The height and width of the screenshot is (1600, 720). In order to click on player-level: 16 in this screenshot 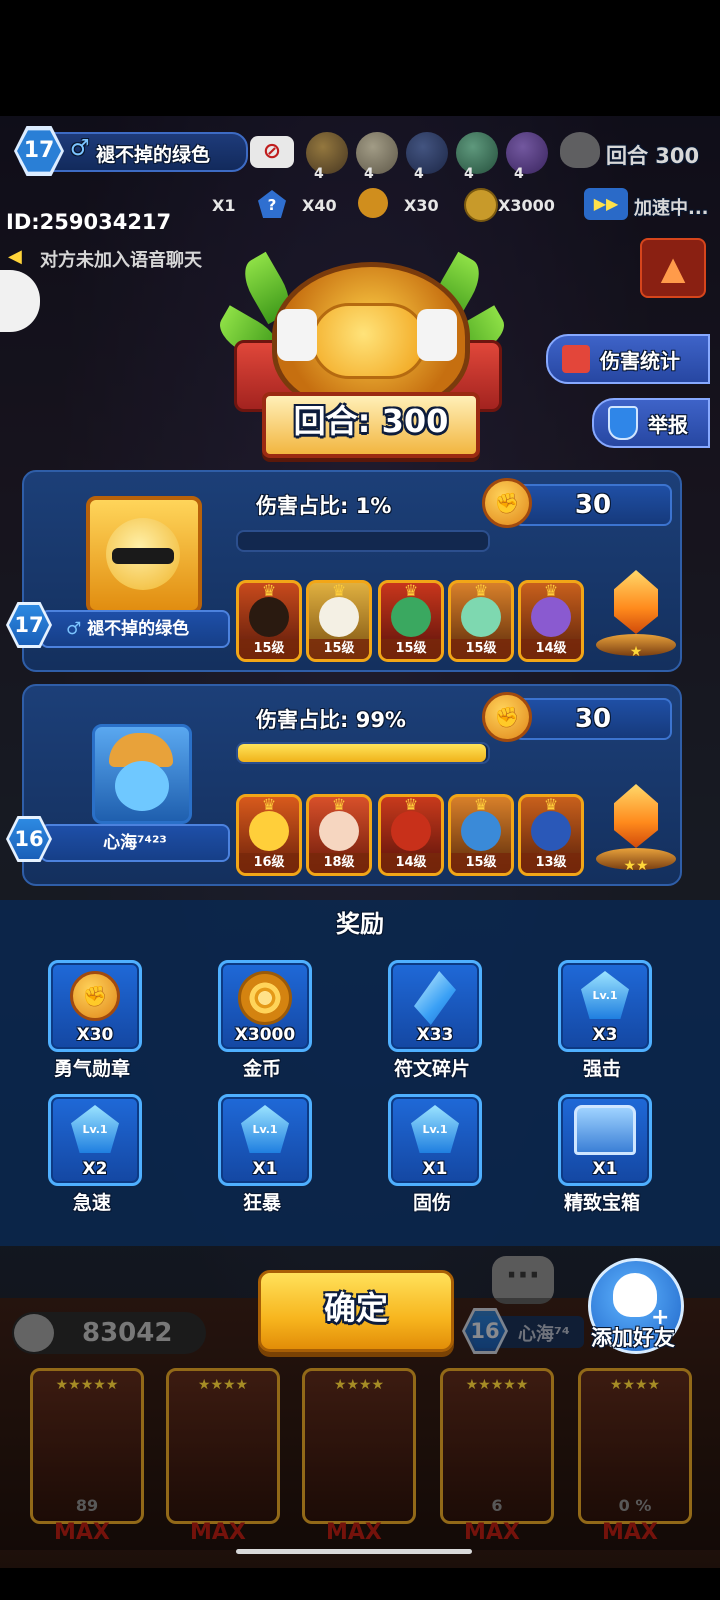, I will do `click(29, 839)`.